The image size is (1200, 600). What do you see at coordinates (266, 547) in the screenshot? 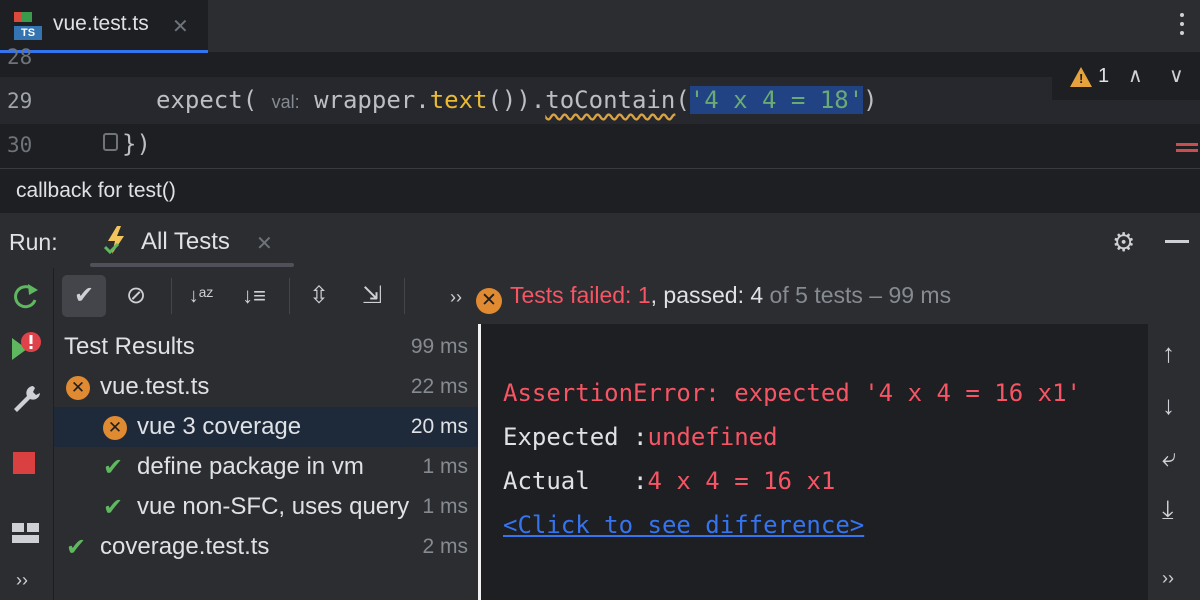
I see `tree-item-coverage-test-ts: ✔ coverage.test.ts 2 ms` at bounding box center [266, 547].